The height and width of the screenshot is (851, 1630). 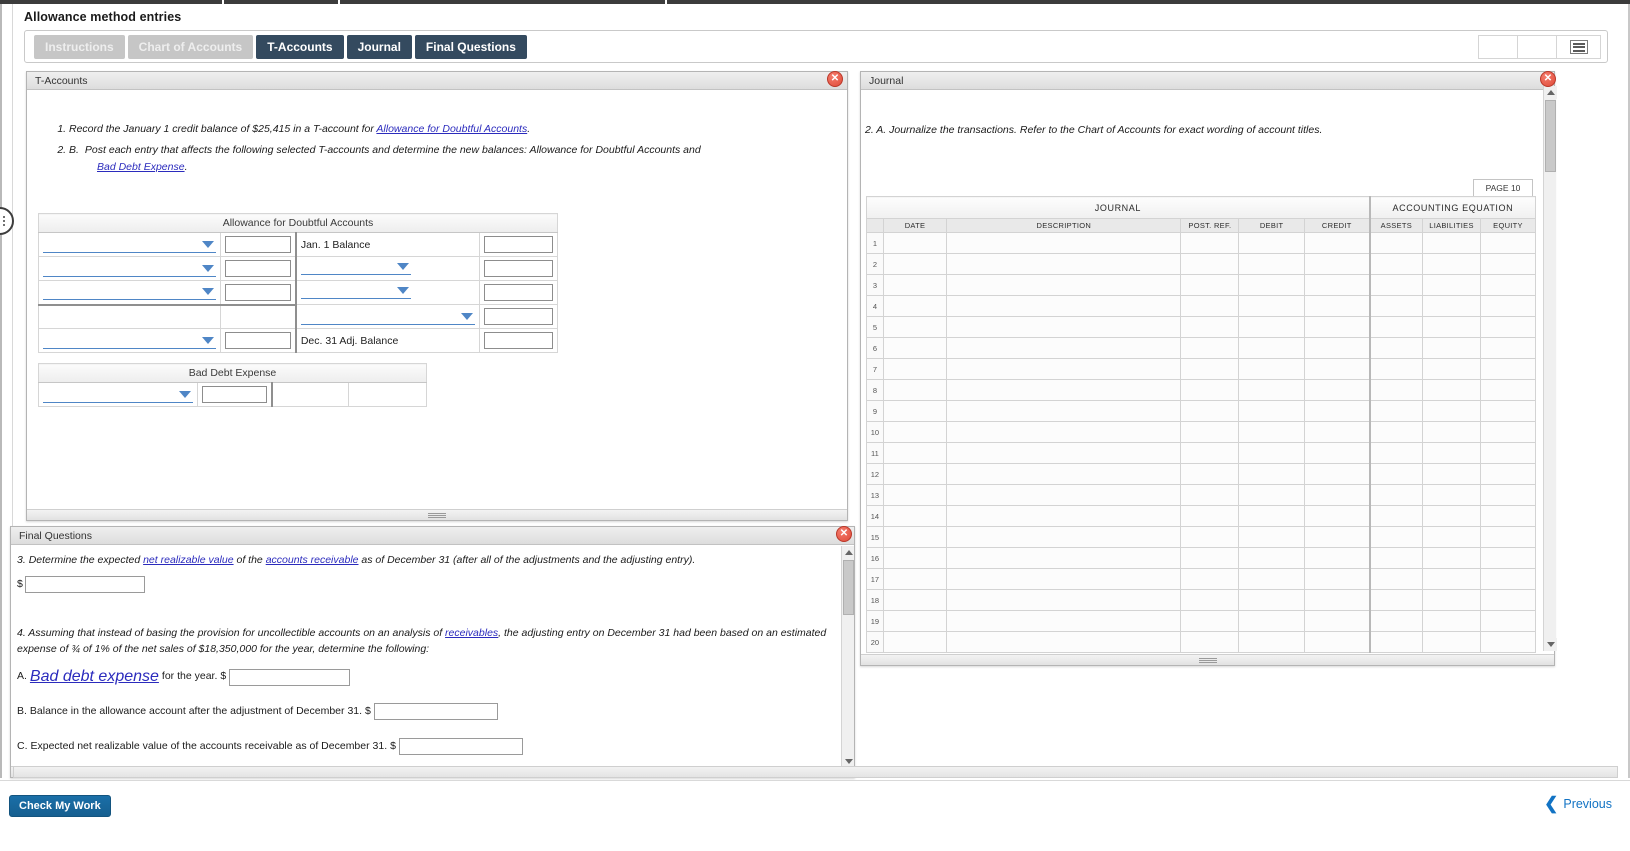 What do you see at coordinates (141, 167) in the screenshot?
I see `link-bad-debt-expense: Bad Debt Expense` at bounding box center [141, 167].